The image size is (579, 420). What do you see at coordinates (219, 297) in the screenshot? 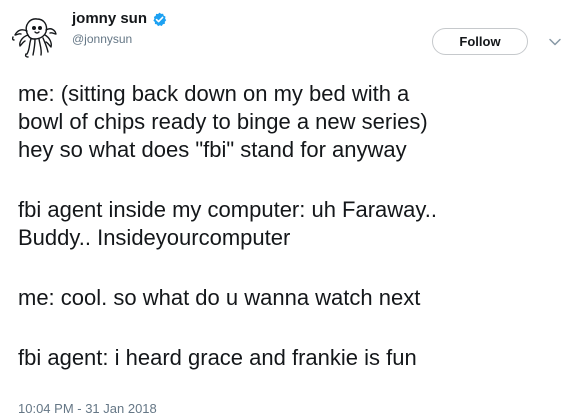
I see `tweet-line: me: cool. so what do u wanna watch next` at bounding box center [219, 297].